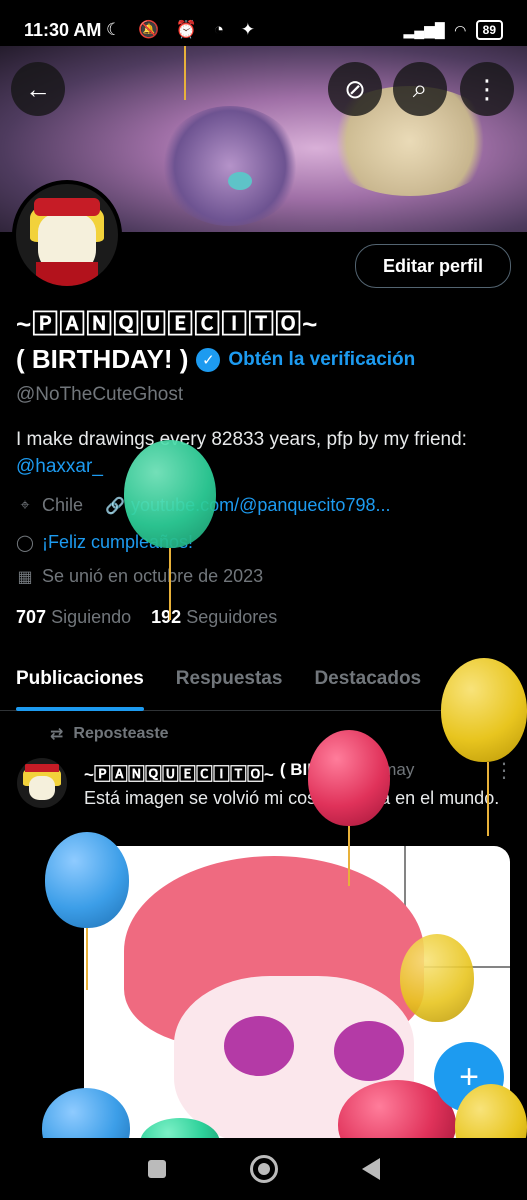 This screenshot has width=527, height=1200. Describe the element at coordinates (80, 686) in the screenshot. I see `tab-publicaciones: Publicaciones` at that location.